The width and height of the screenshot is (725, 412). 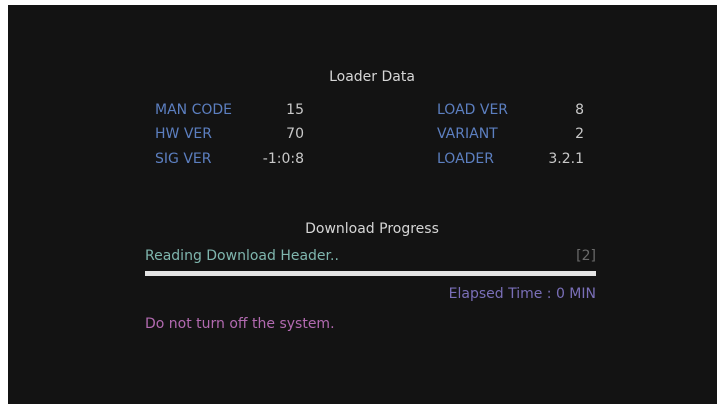 What do you see at coordinates (183, 159) in the screenshot?
I see `sig-ver-label: SIG VER` at bounding box center [183, 159].